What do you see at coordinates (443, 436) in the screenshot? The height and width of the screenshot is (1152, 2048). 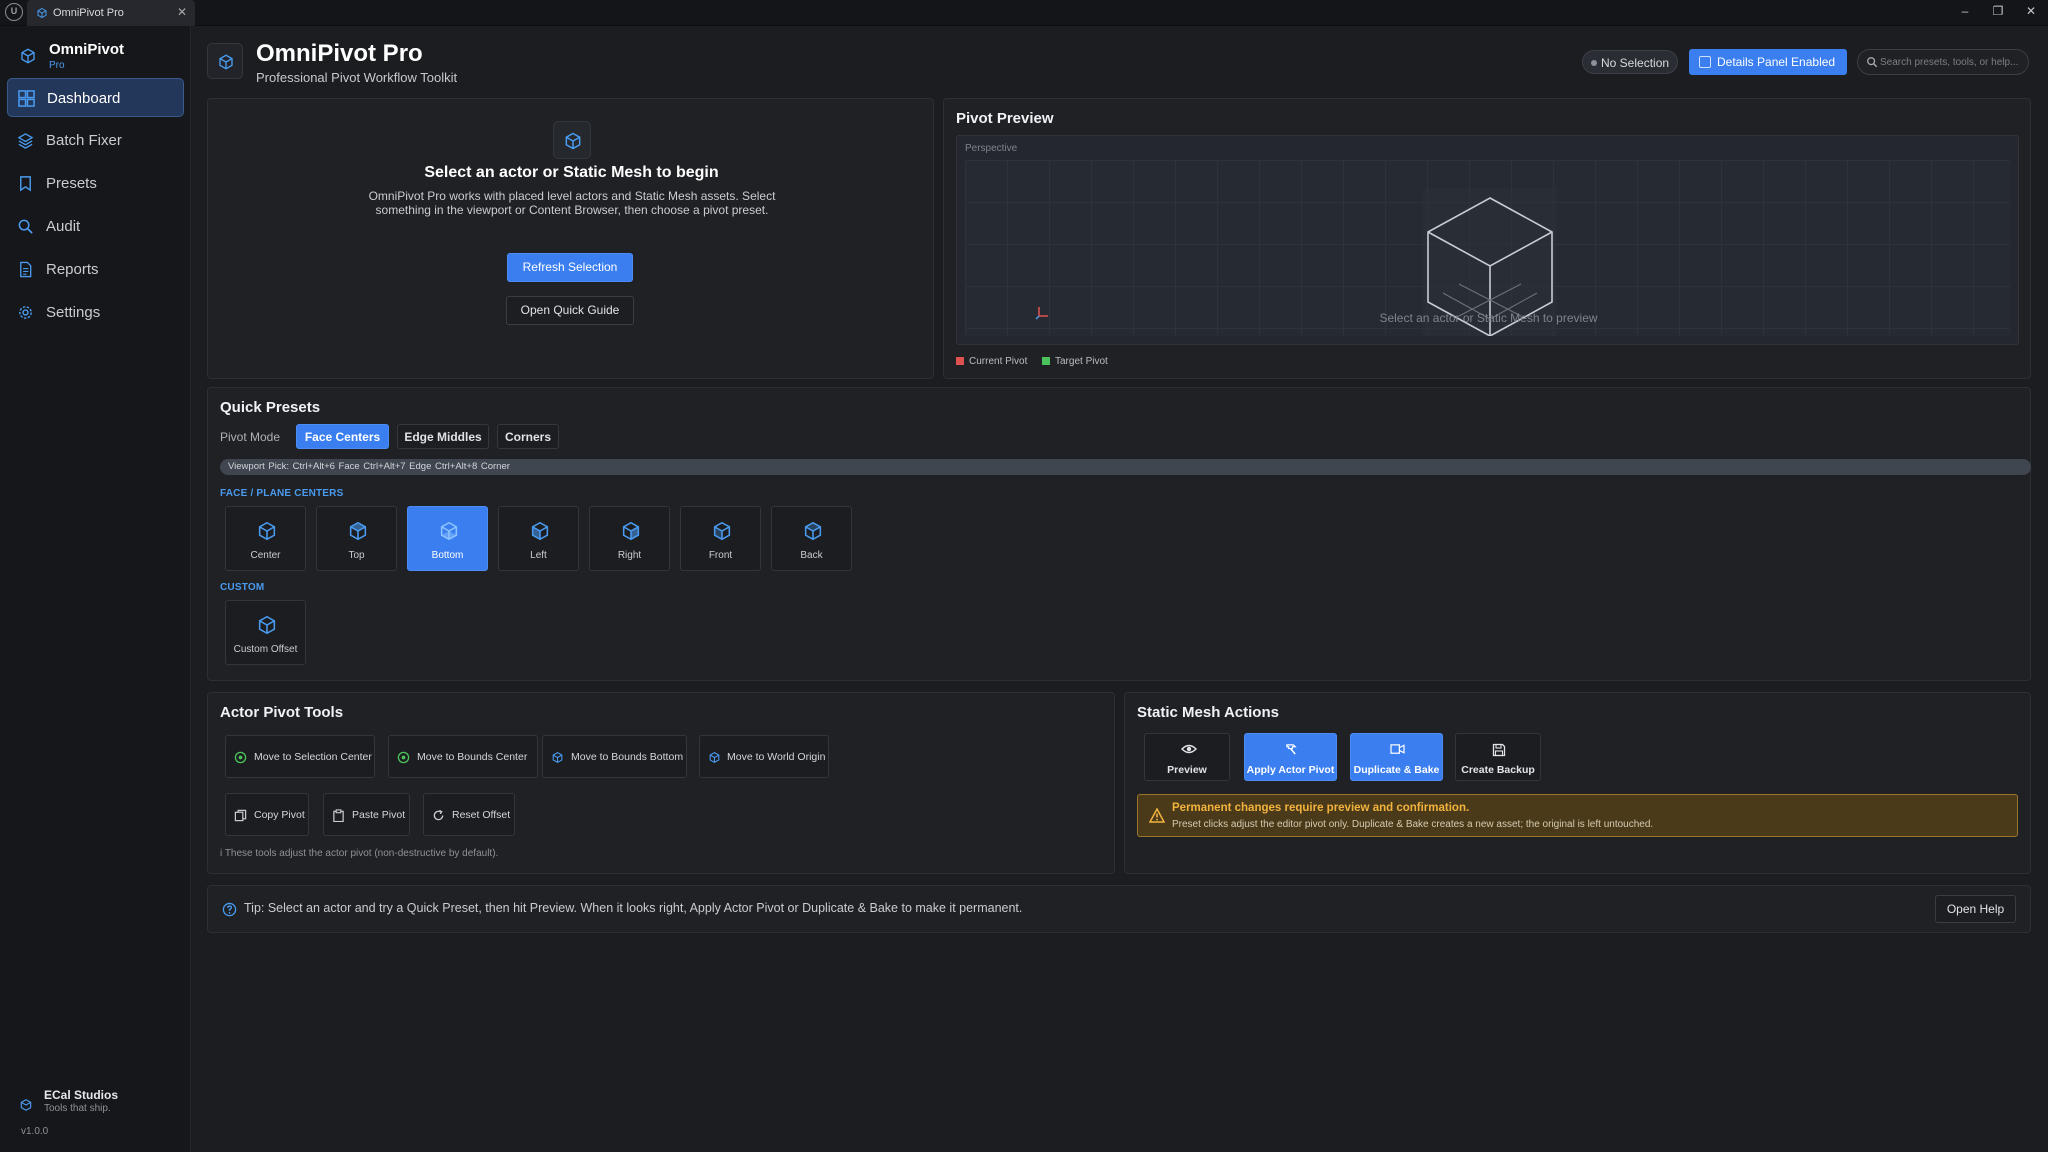 I see `tab-edge-middles: Edge Middles` at bounding box center [443, 436].